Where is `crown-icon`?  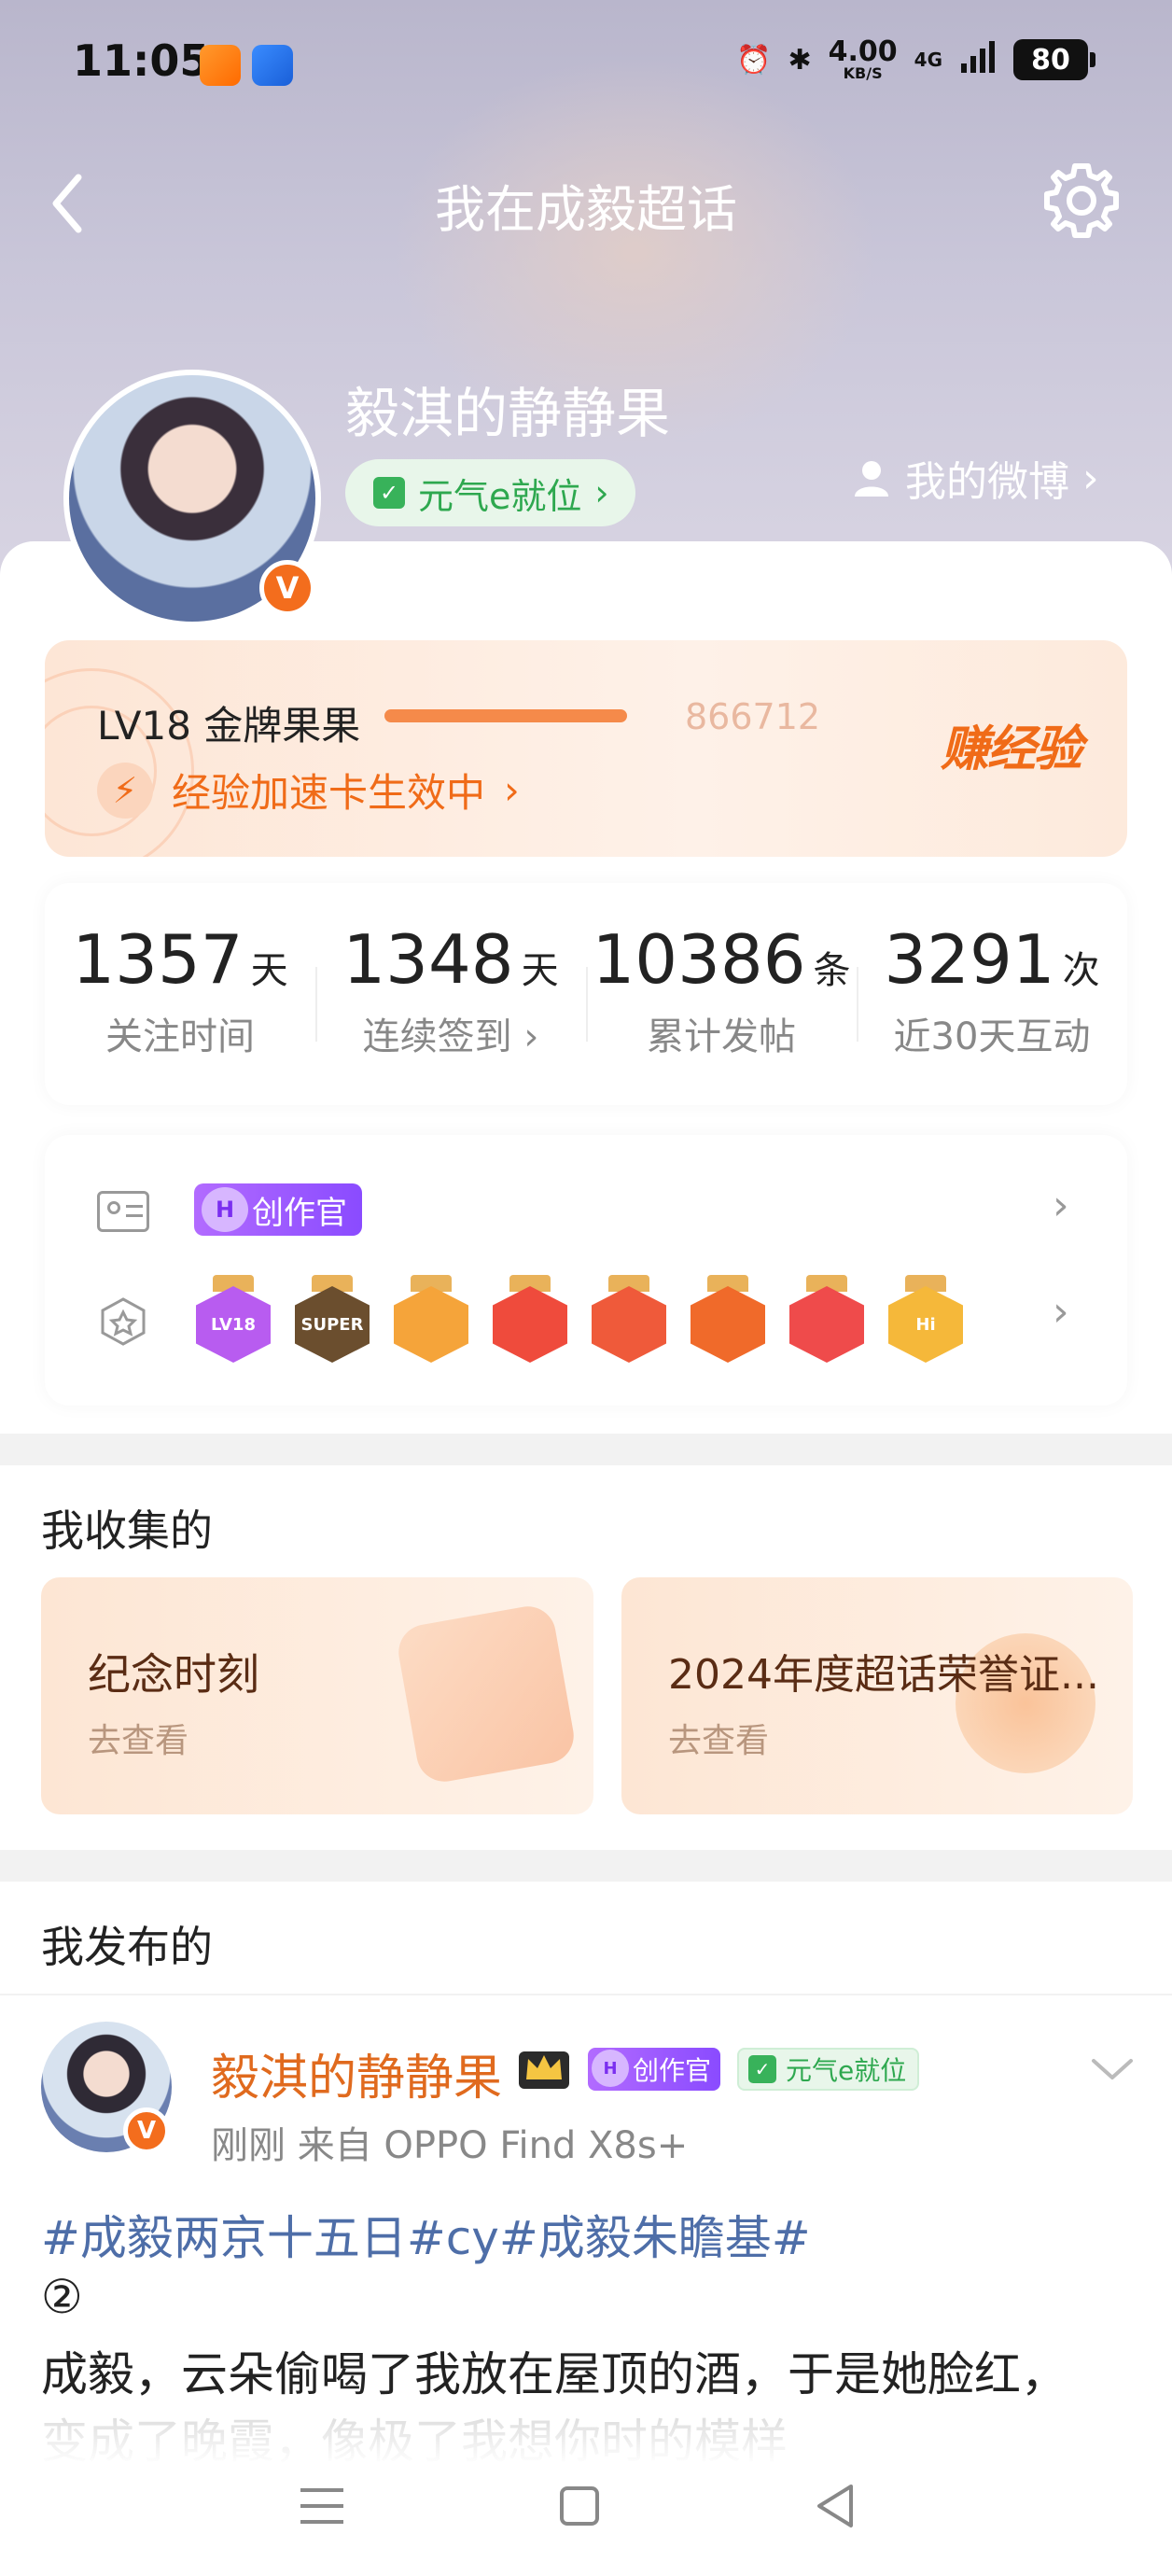 crown-icon is located at coordinates (544, 2070).